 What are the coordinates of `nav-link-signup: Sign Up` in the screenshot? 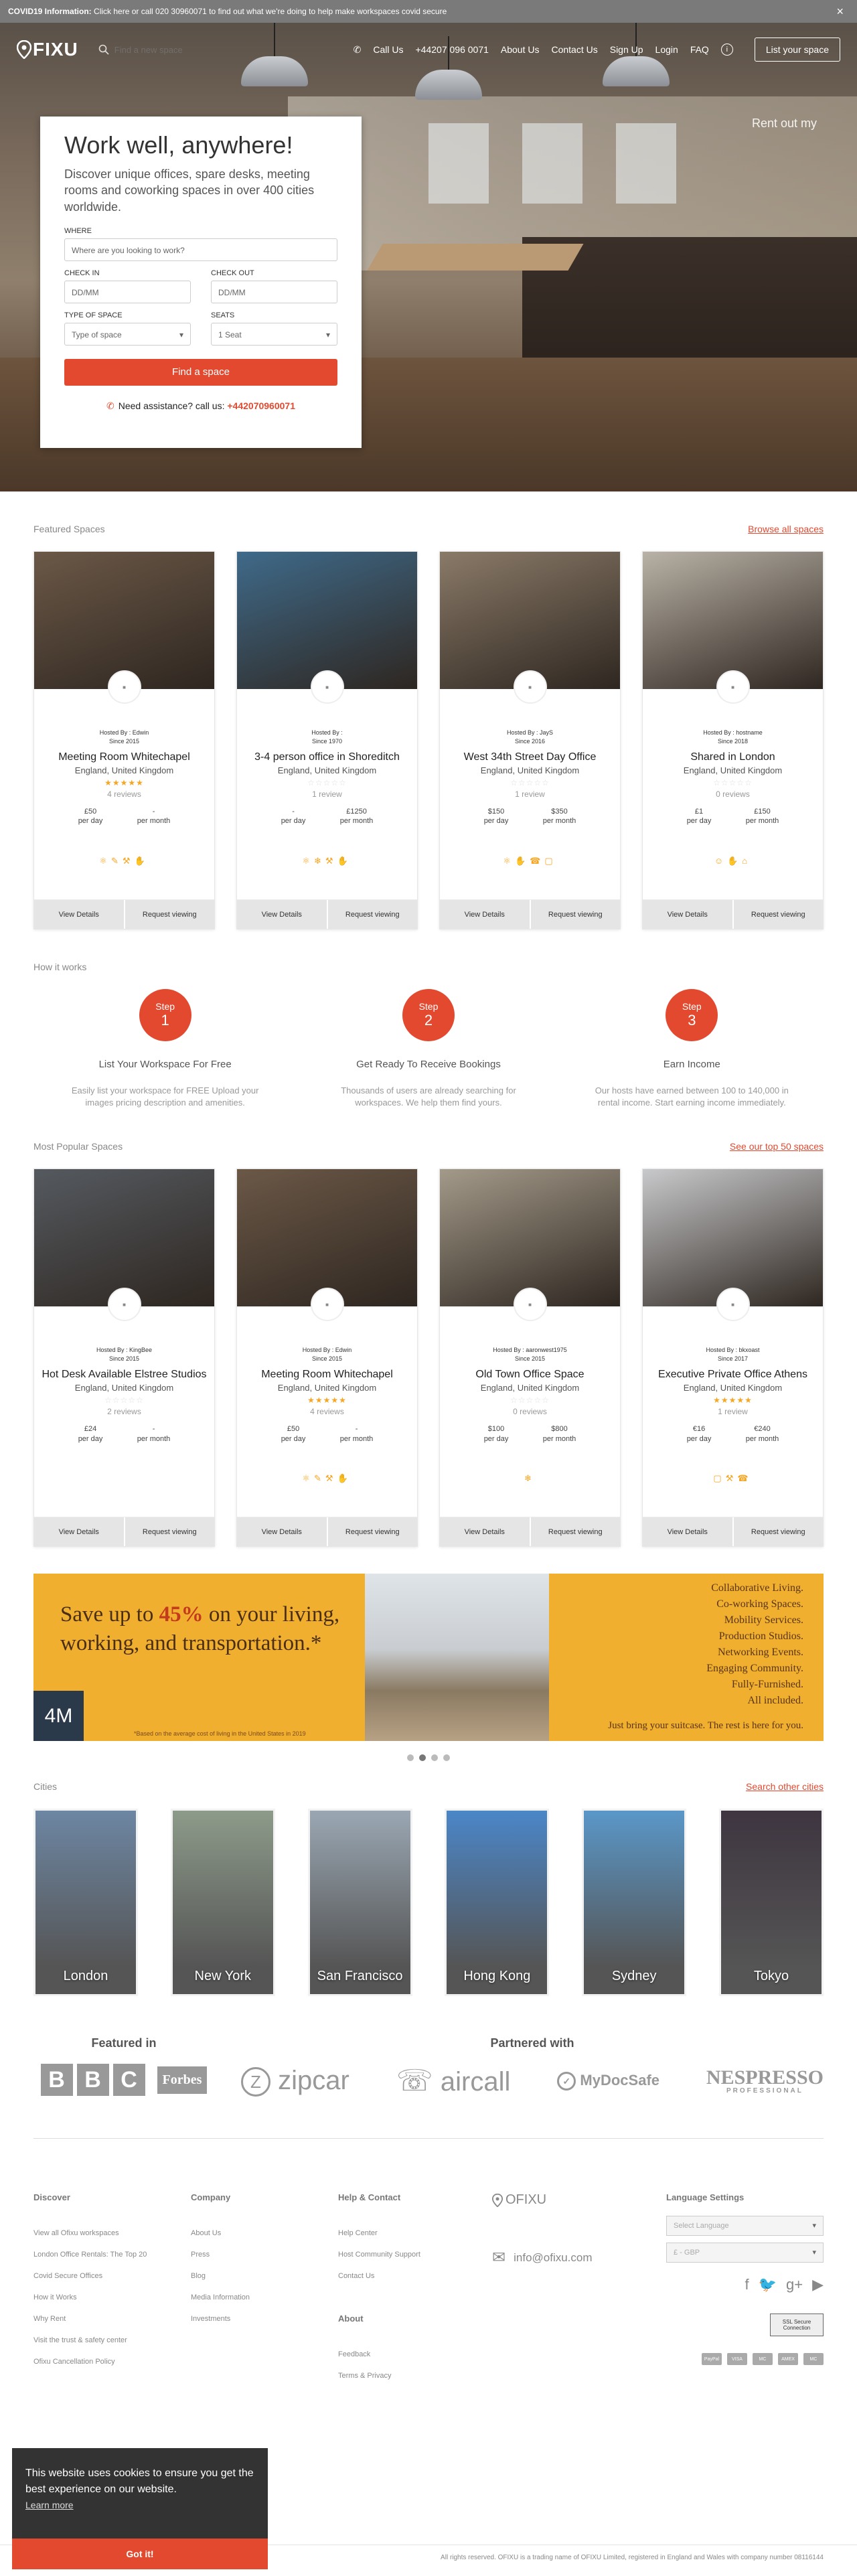 It's located at (626, 49).